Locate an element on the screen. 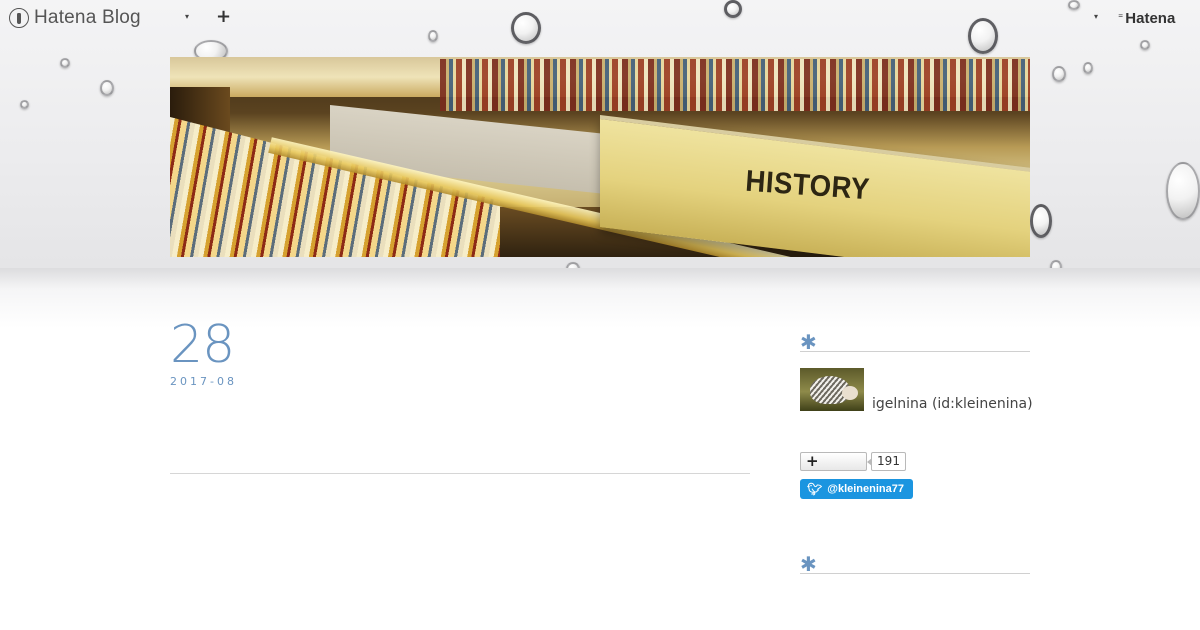  hatena-account-link: ⁼ Hatena is located at coordinates (1146, 18).